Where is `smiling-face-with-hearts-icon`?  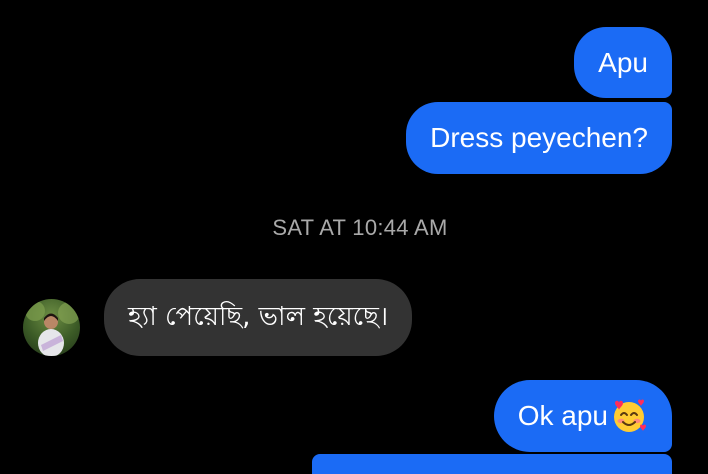 smiling-face-with-hearts-icon is located at coordinates (629, 416).